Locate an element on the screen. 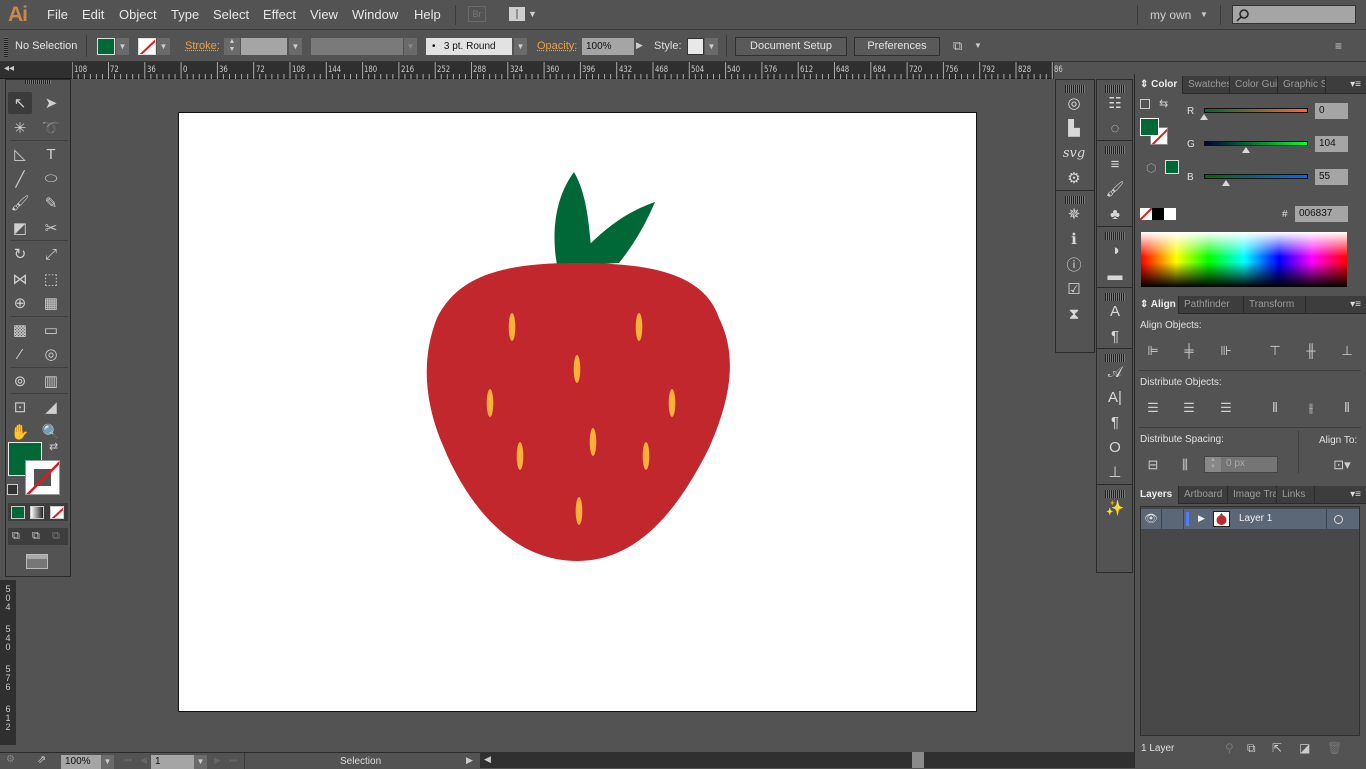 Image resolution: width=1366 pixels, height=769 pixels. tab-transform: Transform is located at coordinates (1275, 305).